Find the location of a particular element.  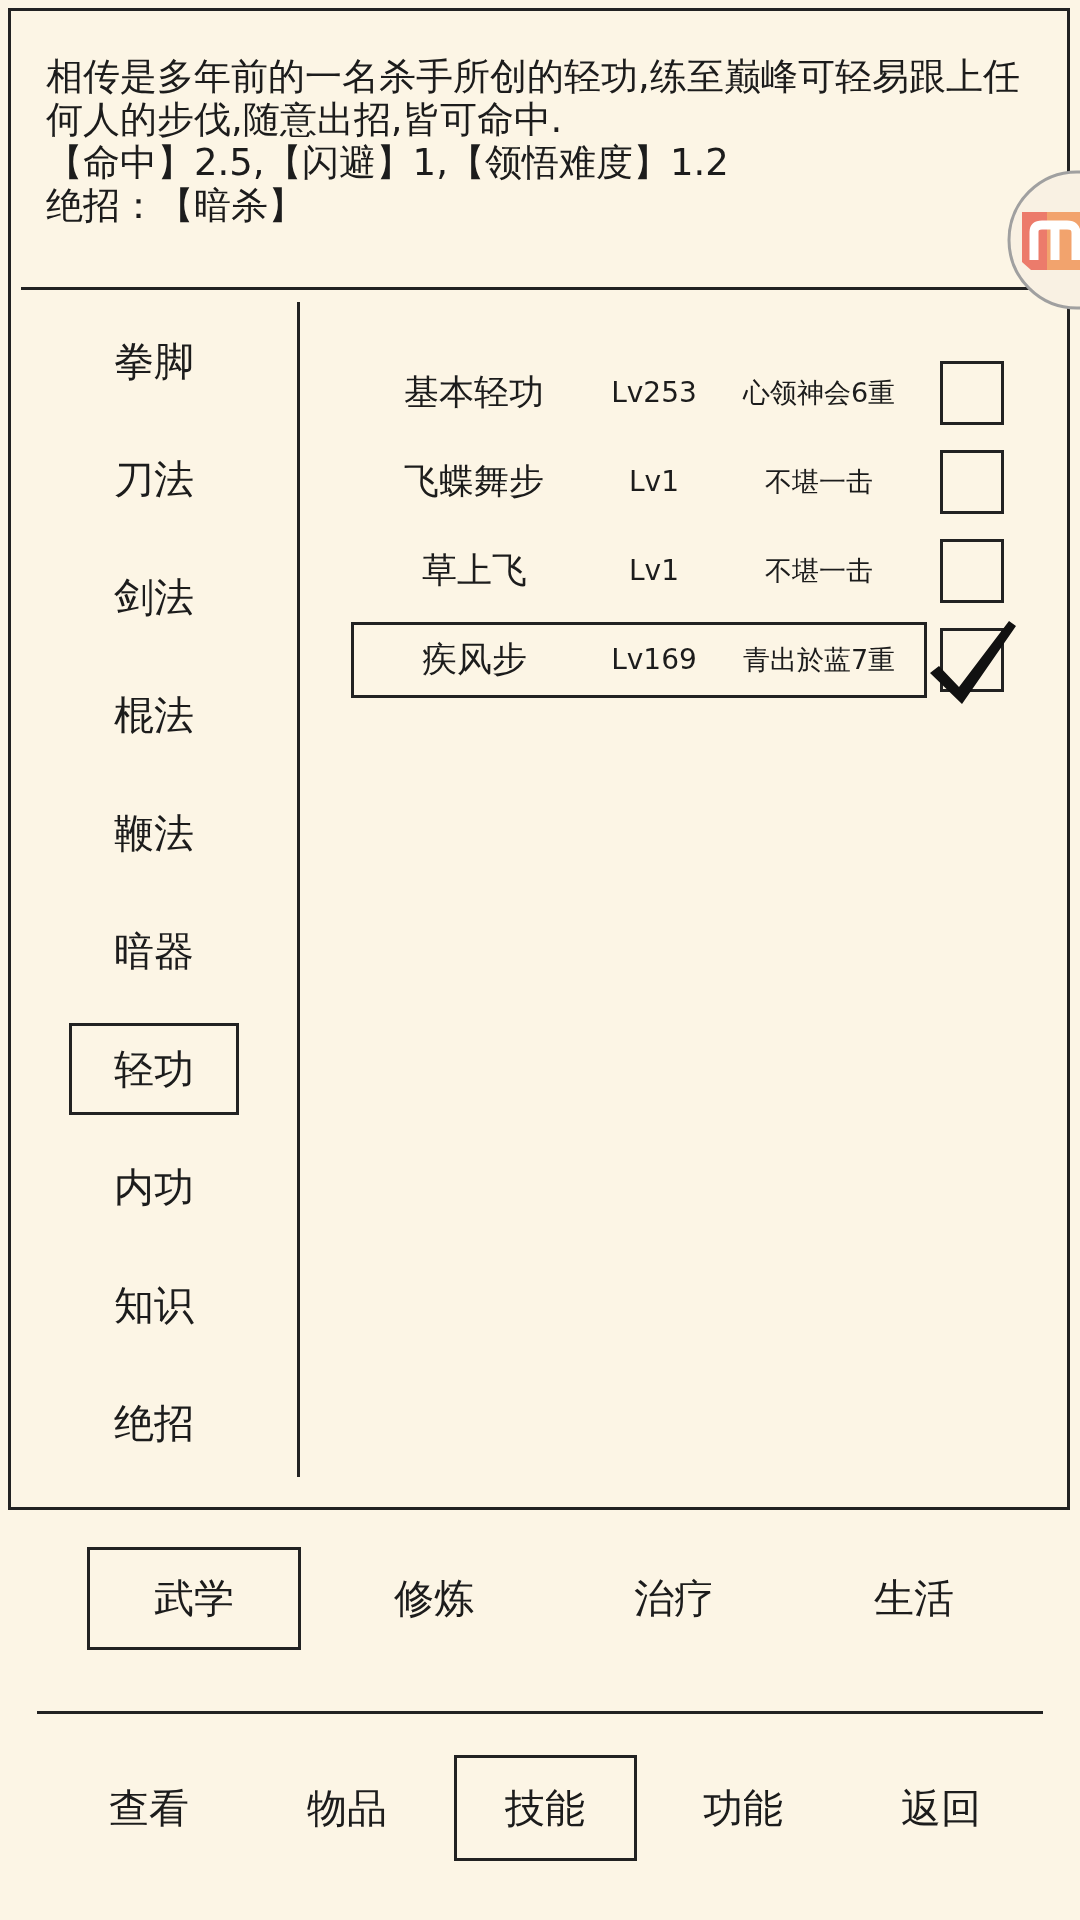

skill-row: 基本轻功 Lv253 心领神会6重 is located at coordinates (639, 392).